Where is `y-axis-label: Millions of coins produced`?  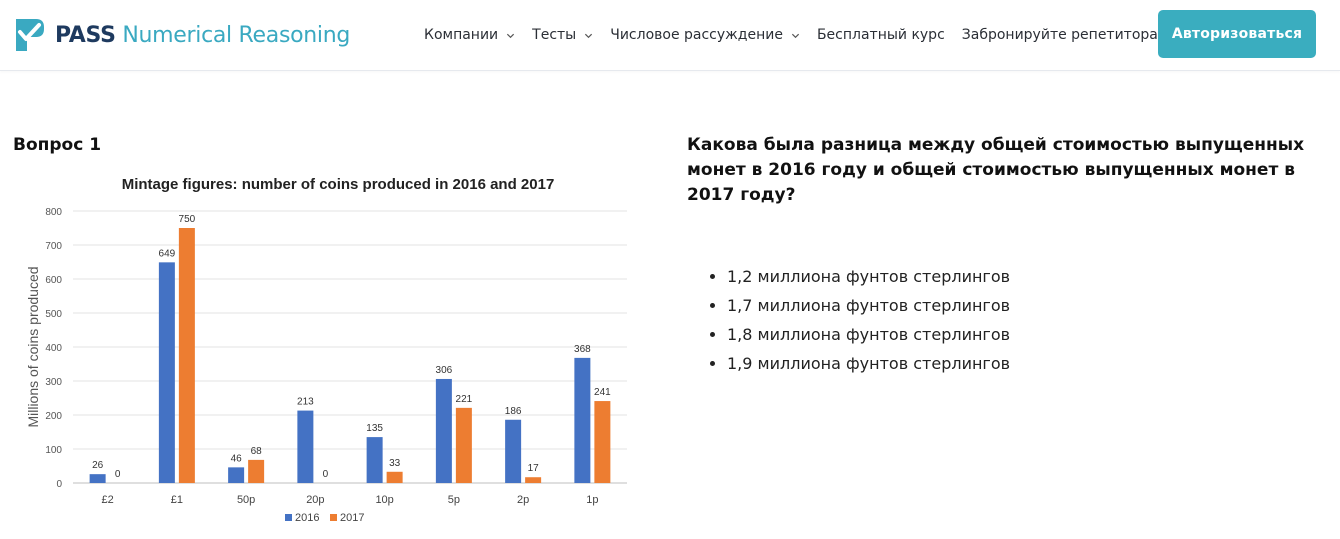 y-axis-label: Millions of coins produced is located at coordinates (33, 346).